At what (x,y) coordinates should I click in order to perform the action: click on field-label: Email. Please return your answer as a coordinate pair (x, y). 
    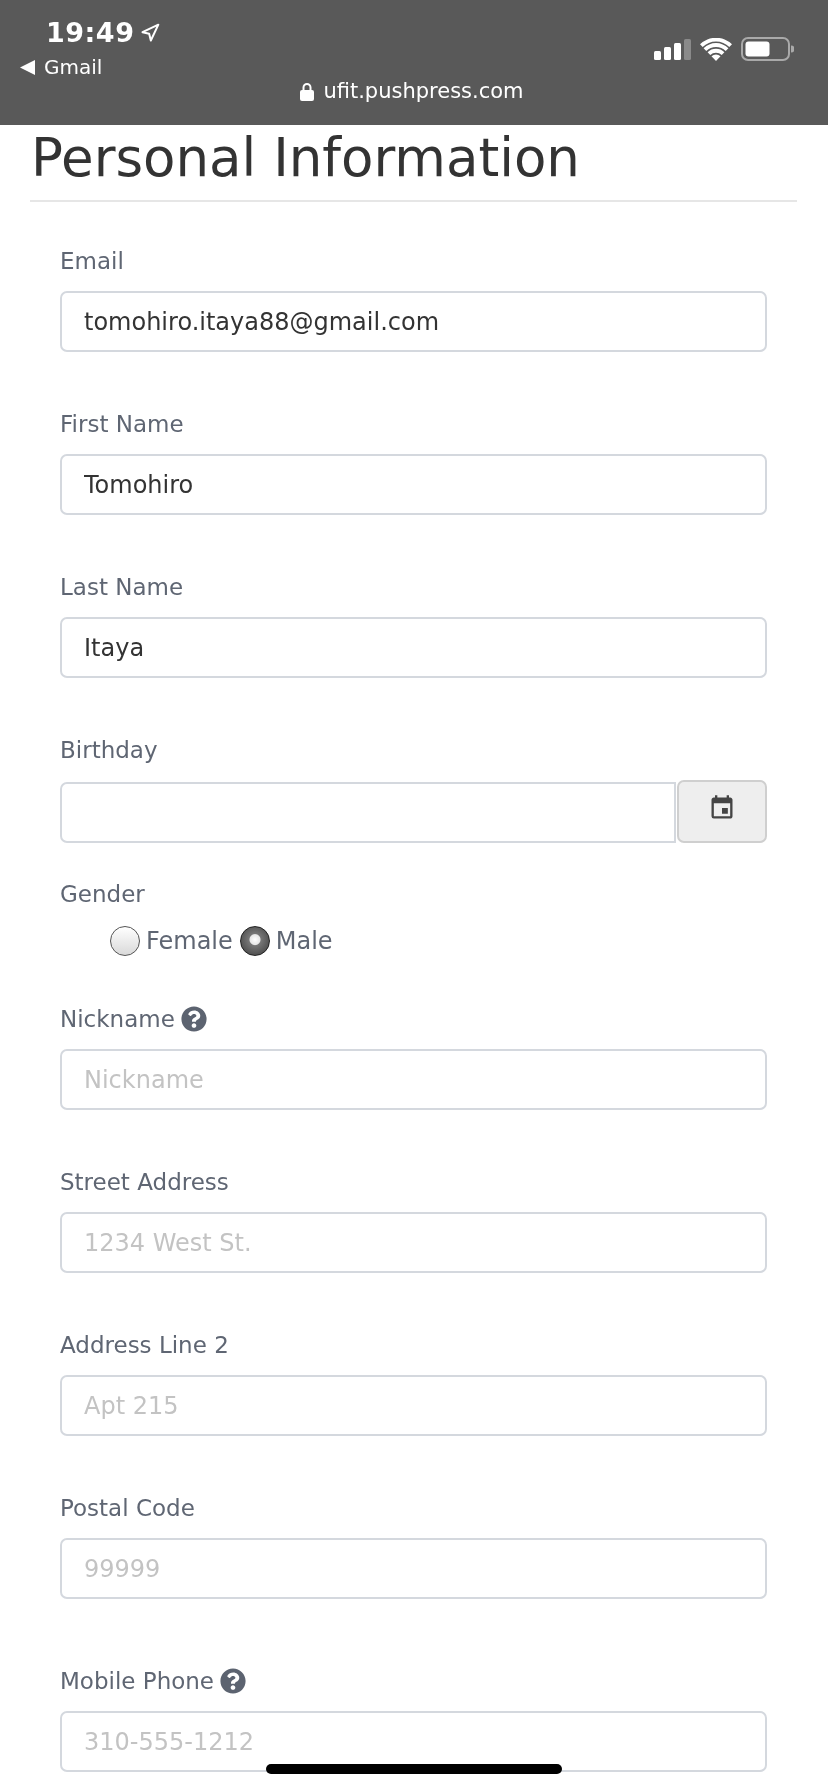
    Looking at the image, I should click on (92, 261).